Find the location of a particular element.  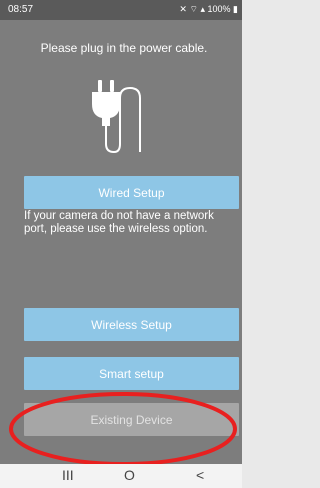

status-indicators: ✕ ⌔ ▴ 100% ▮ is located at coordinates (208, 9).